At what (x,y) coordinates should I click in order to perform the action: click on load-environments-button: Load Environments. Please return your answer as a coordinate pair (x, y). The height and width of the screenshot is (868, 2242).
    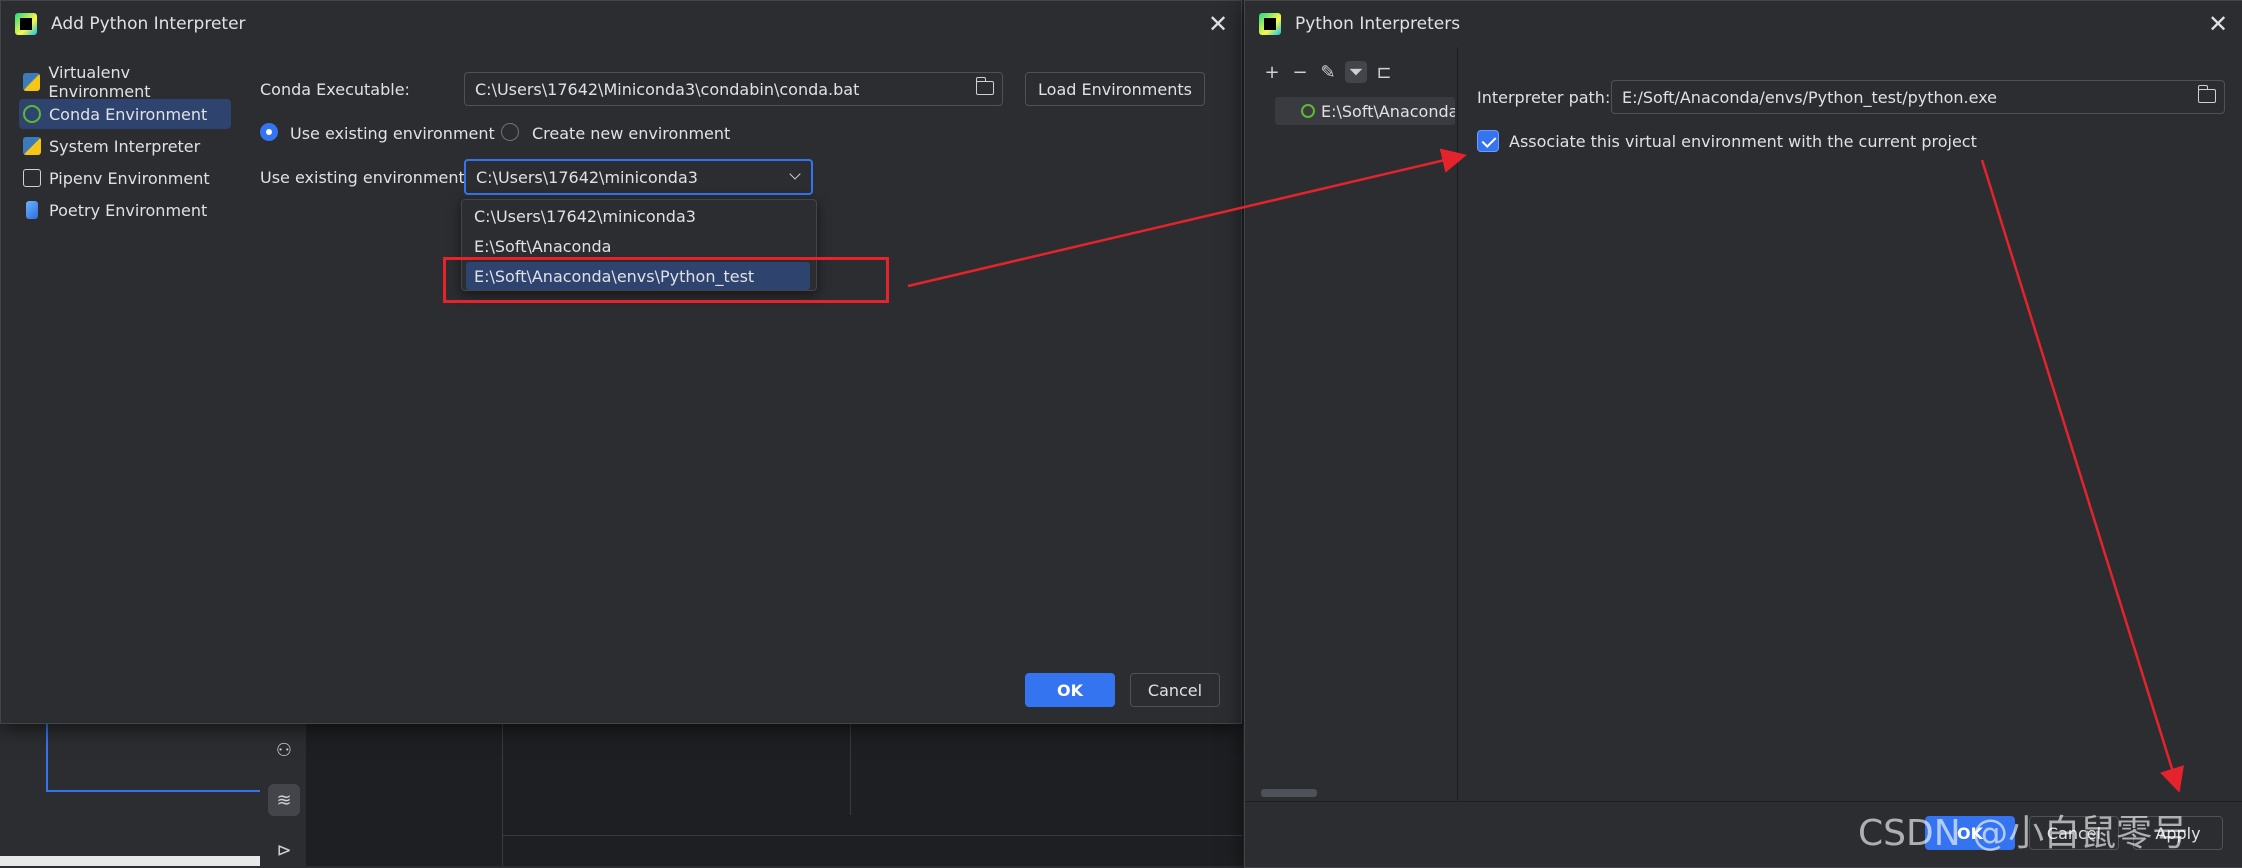
    Looking at the image, I should click on (1115, 89).